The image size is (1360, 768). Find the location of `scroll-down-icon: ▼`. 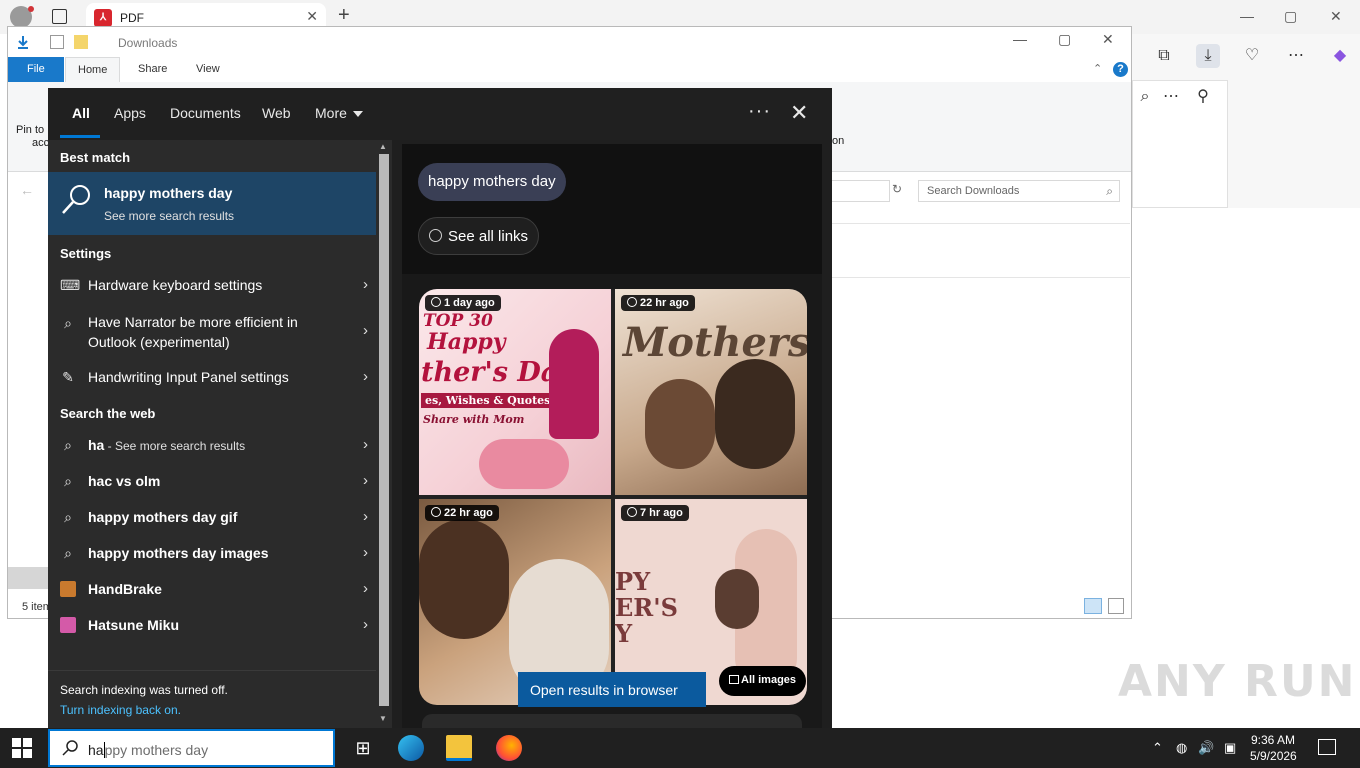

scroll-down-icon: ▼ is located at coordinates (383, 718).